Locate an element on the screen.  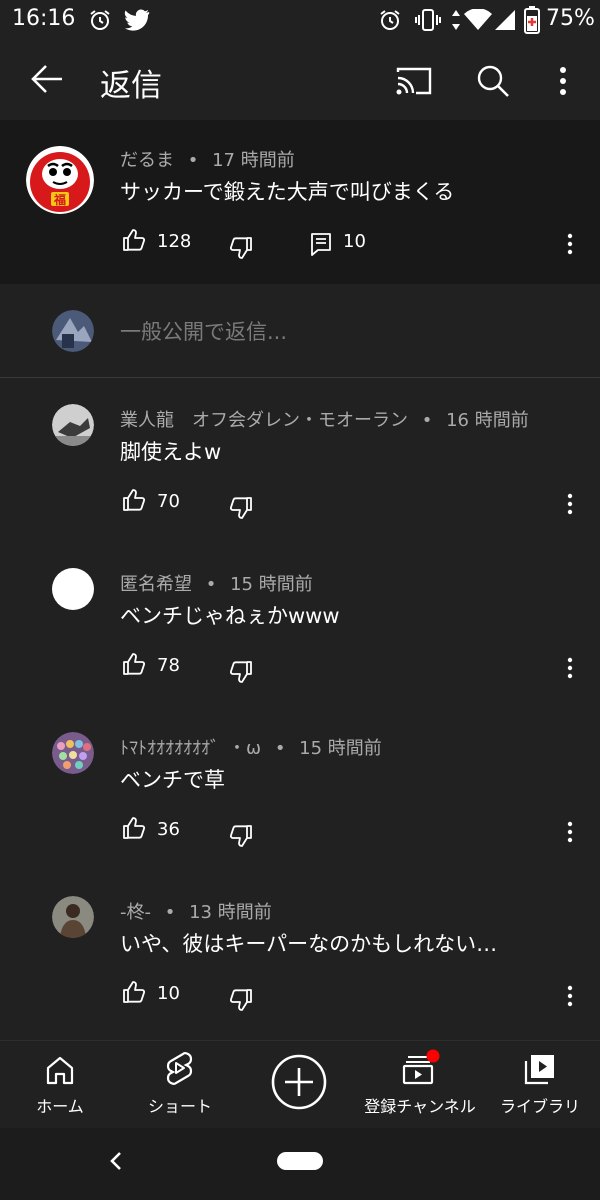
reply-meta: -柊- • 13 時間前 is located at coordinates (196, 911).